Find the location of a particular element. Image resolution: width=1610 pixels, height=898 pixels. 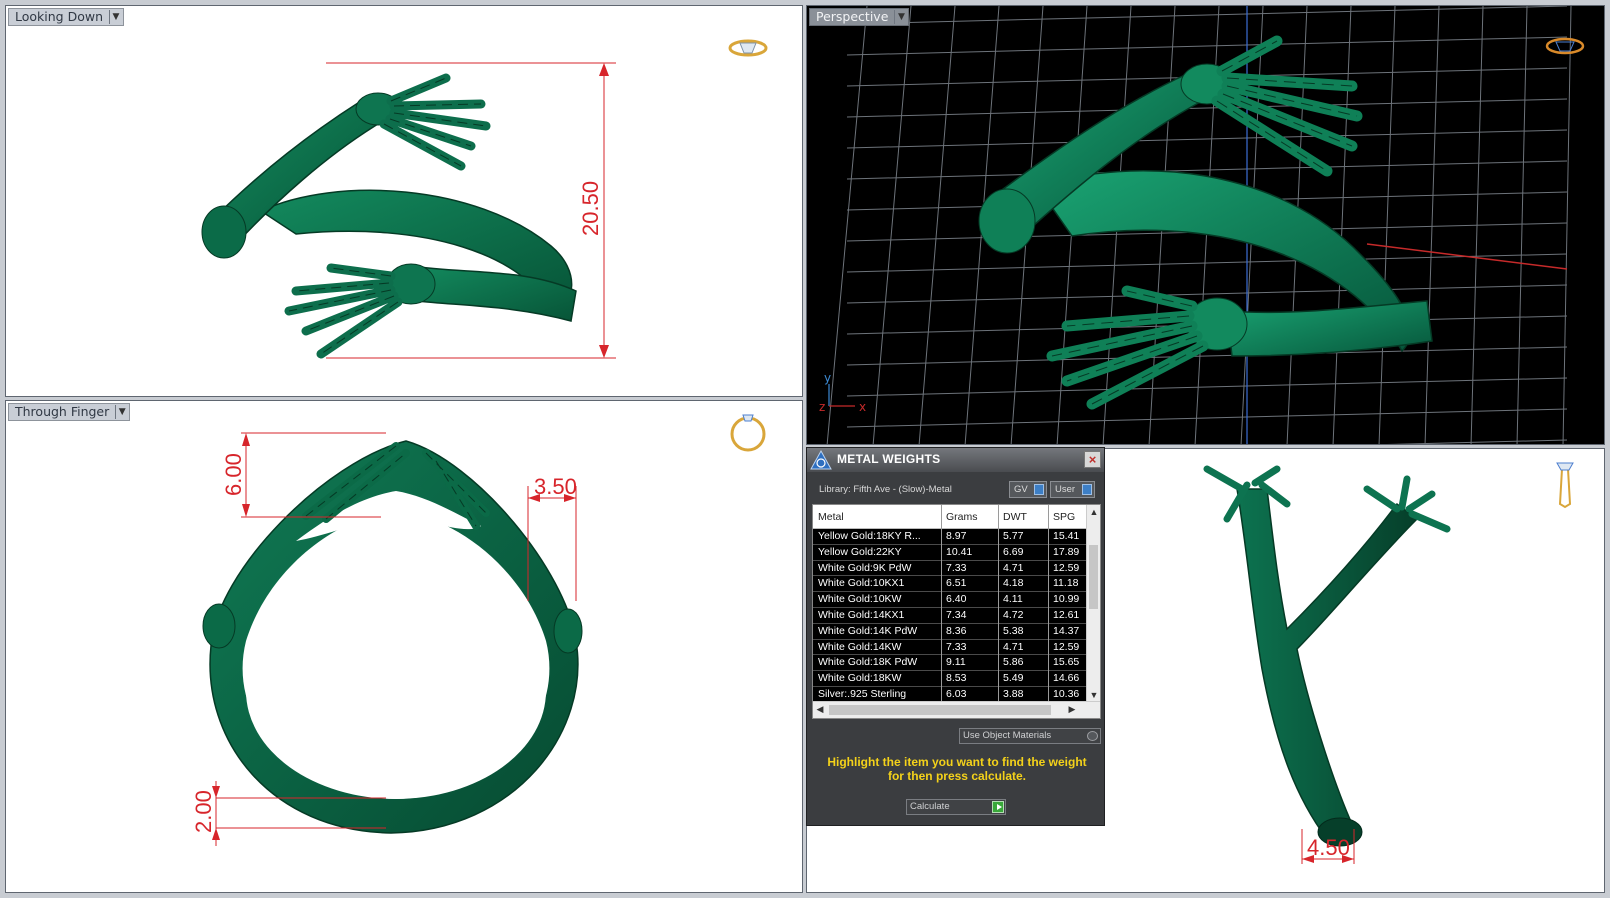

scroll-left-icon: ◀ is located at coordinates (820, 709).